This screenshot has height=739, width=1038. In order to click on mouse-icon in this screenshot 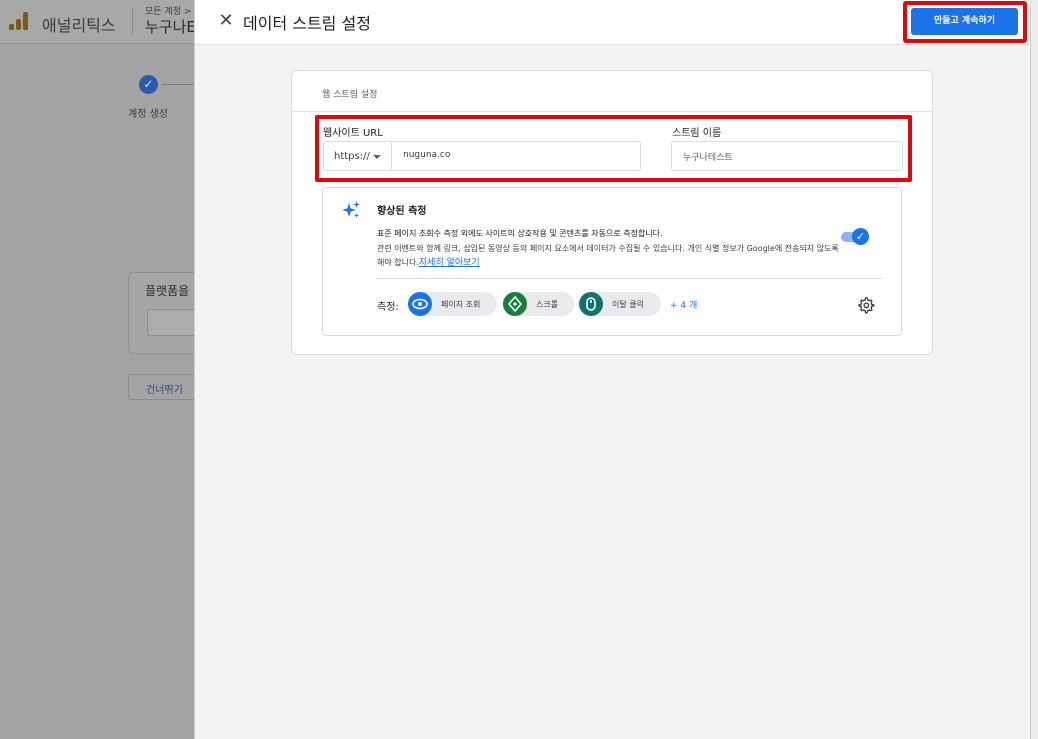, I will do `click(591, 304)`.